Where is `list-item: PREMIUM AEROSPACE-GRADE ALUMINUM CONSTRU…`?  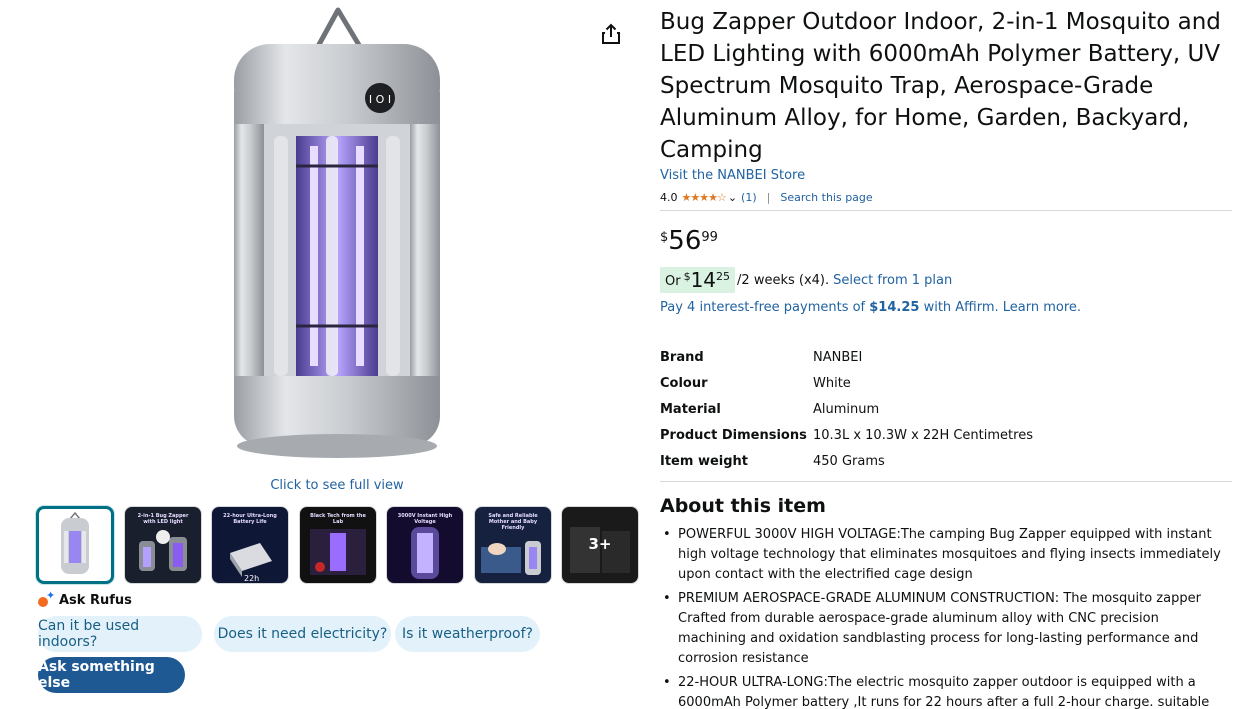
list-item: PREMIUM AEROSPACE-GRADE ALUMINUM CONSTRU… is located at coordinates (942, 629).